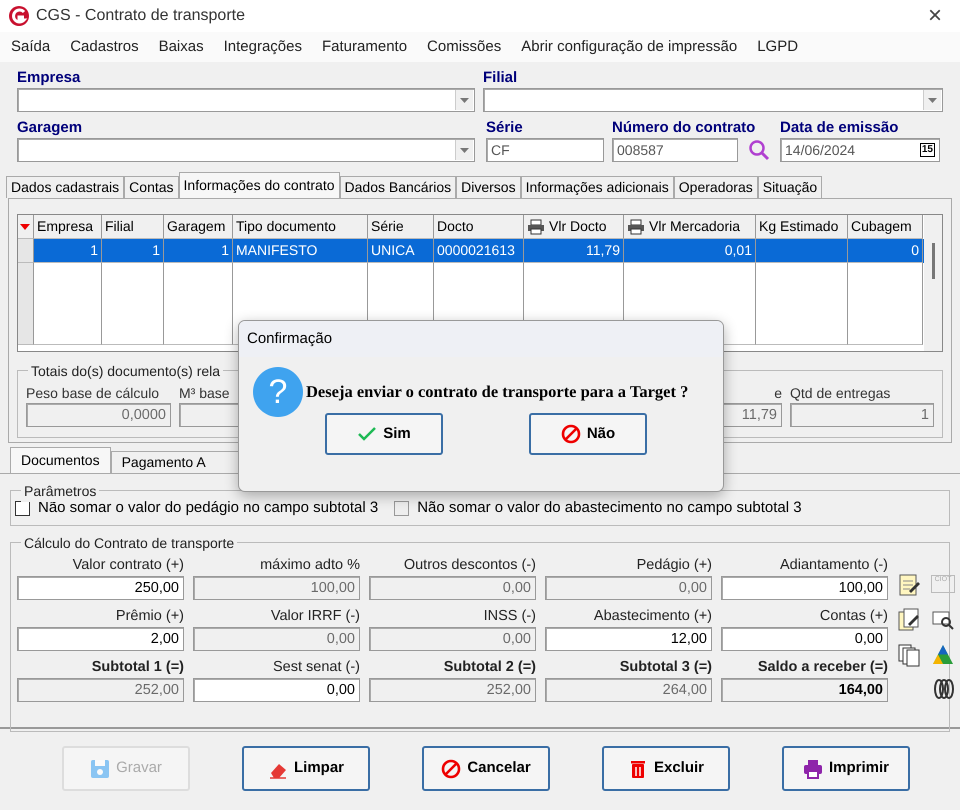 This screenshot has width=960, height=810. I want to click on close-button: ×, so click(935, 16).